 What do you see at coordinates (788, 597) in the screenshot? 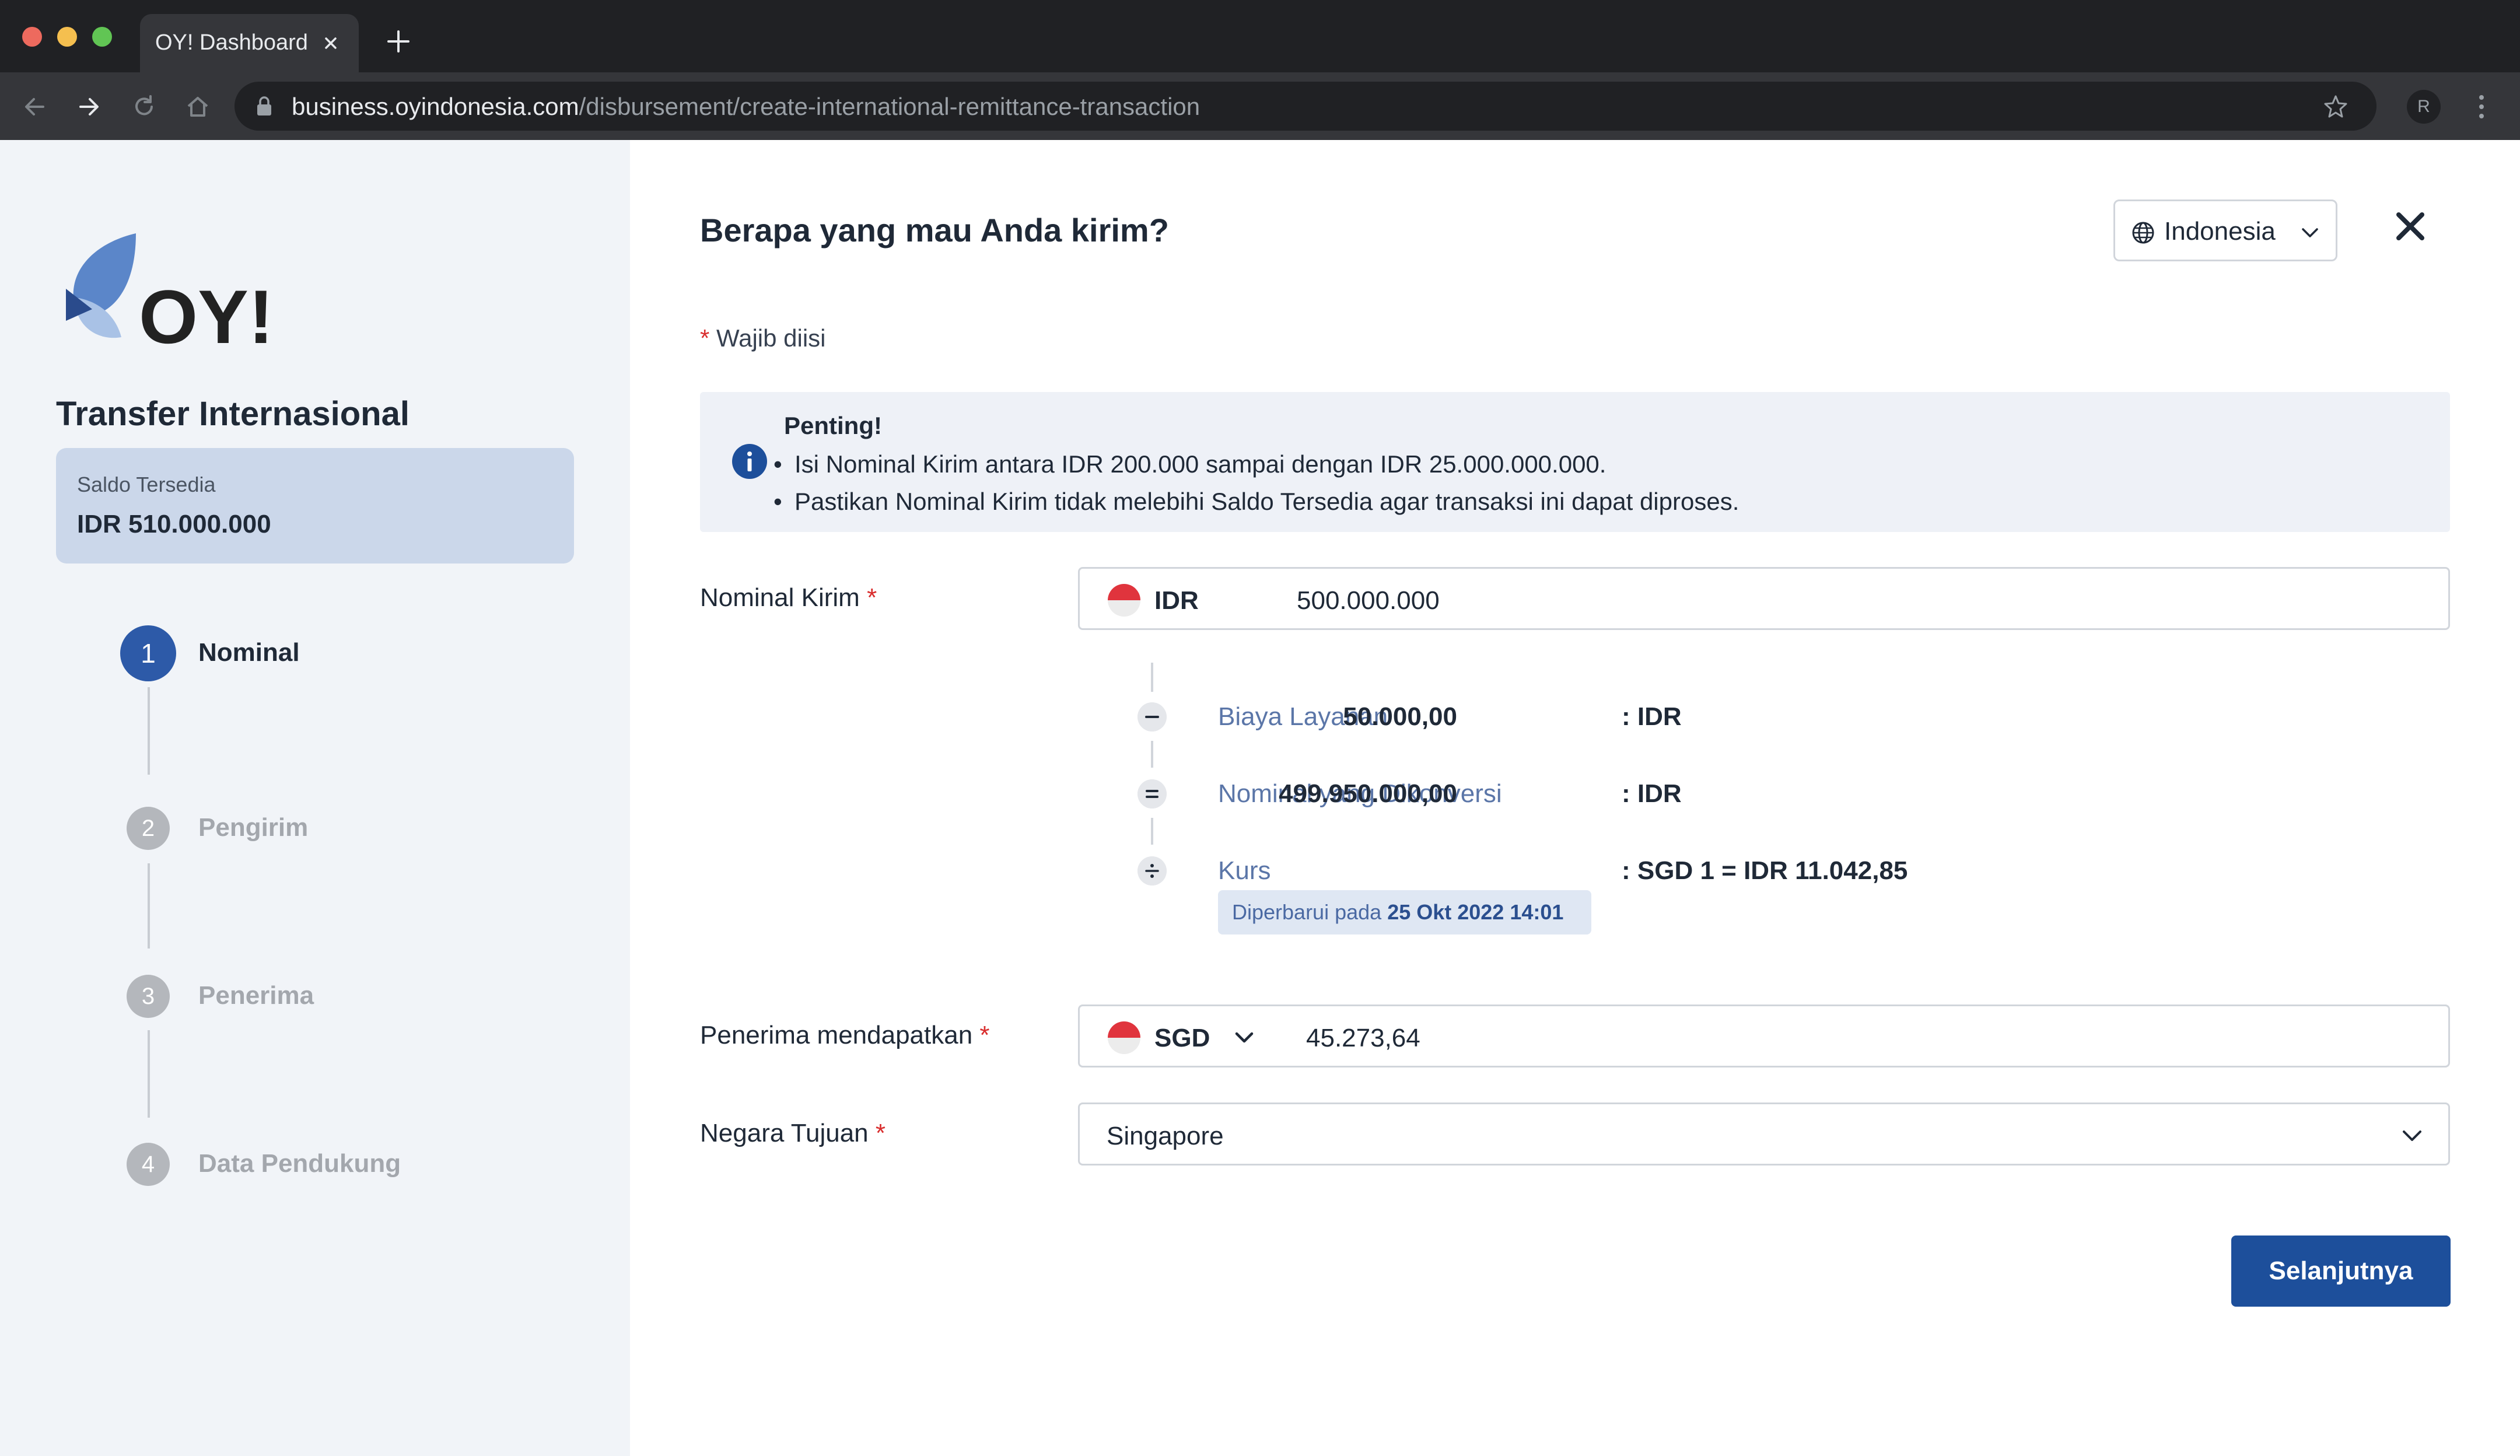
I see `send-amount-label: Nominal Kirim *` at bounding box center [788, 597].